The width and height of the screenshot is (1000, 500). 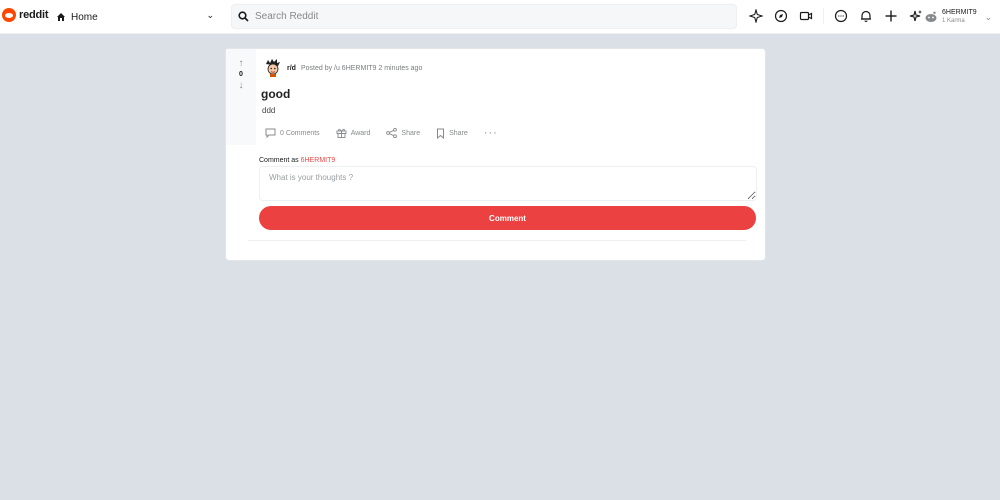 What do you see at coordinates (507, 218) in the screenshot?
I see `comment-submit-button: Comment` at bounding box center [507, 218].